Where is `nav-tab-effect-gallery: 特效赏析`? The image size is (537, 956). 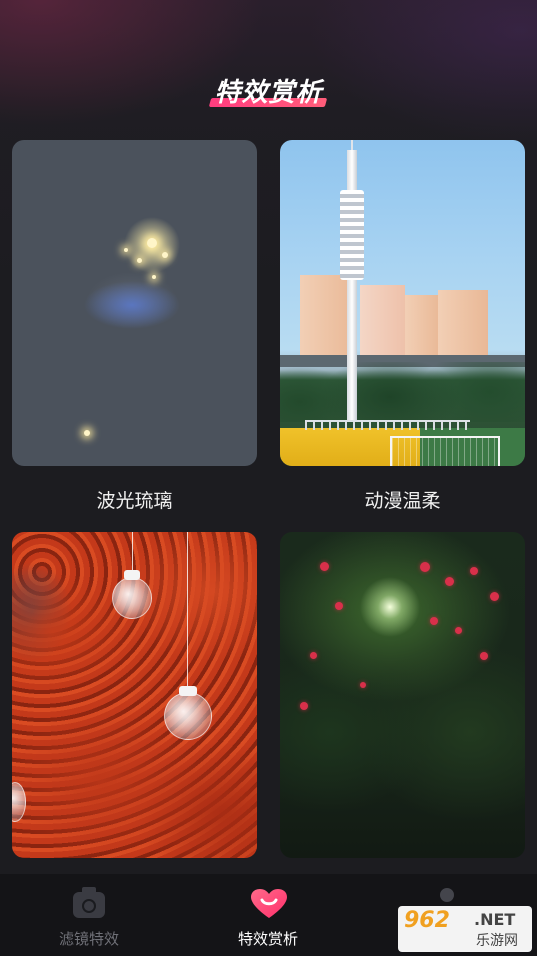
nav-tab-effect-gallery: 特效赏析 is located at coordinates (268, 918).